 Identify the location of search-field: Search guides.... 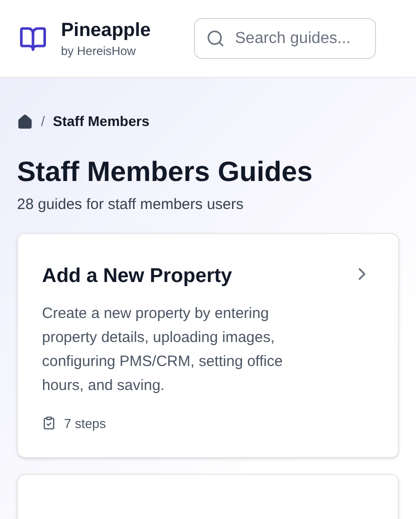
(285, 38).